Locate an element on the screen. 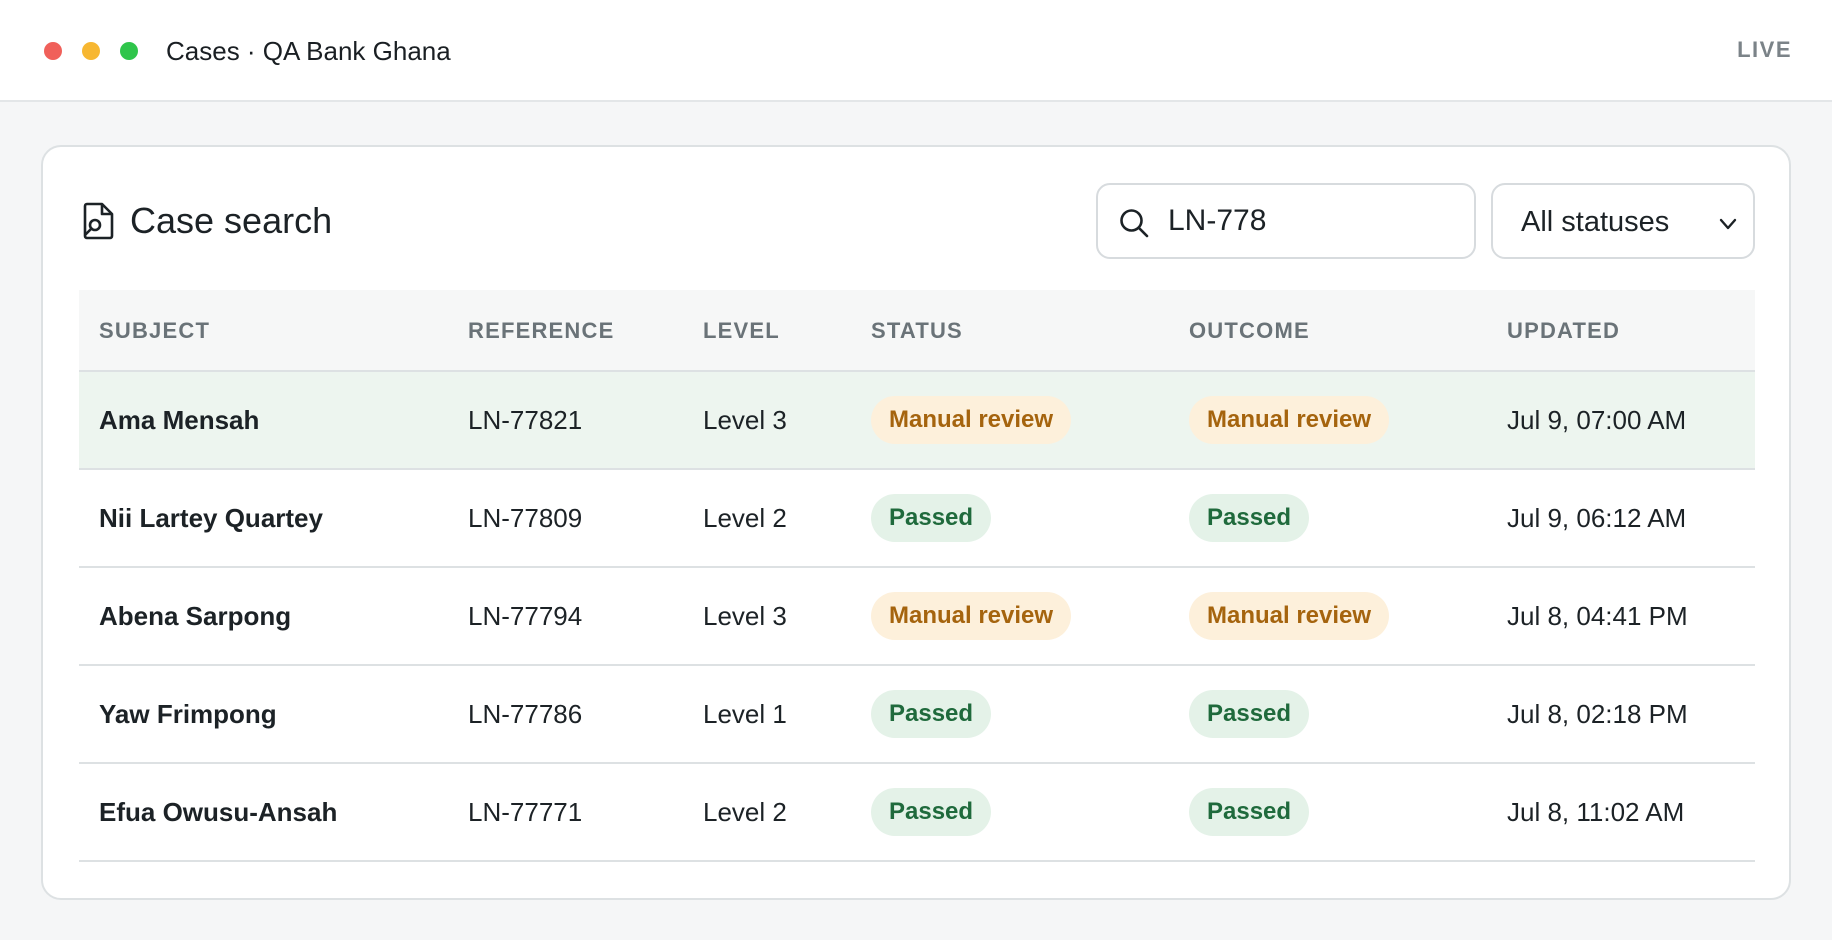 The width and height of the screenshot is (1832, 940). column-header-updated: UPDATED is located at coordinates (1563, 331).